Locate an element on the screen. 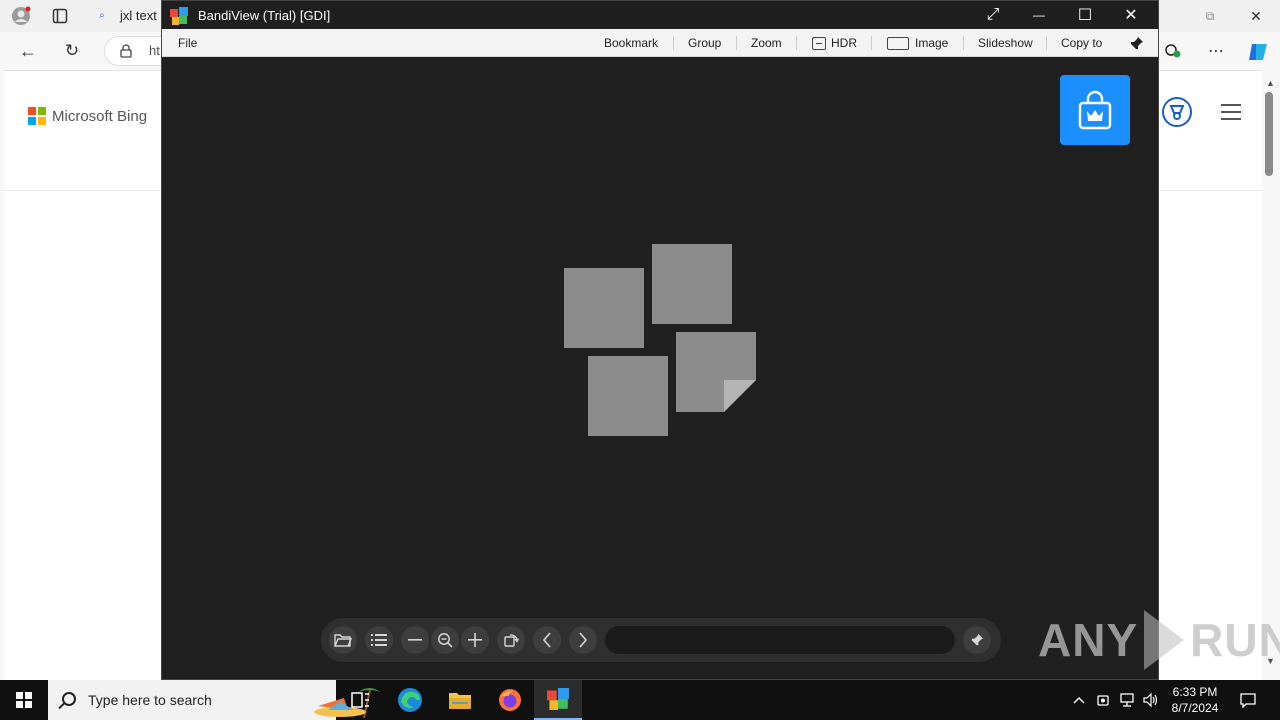 This screenshot has height=720, width=1280. zoom-out-icon is located at coordinates (415, 640).